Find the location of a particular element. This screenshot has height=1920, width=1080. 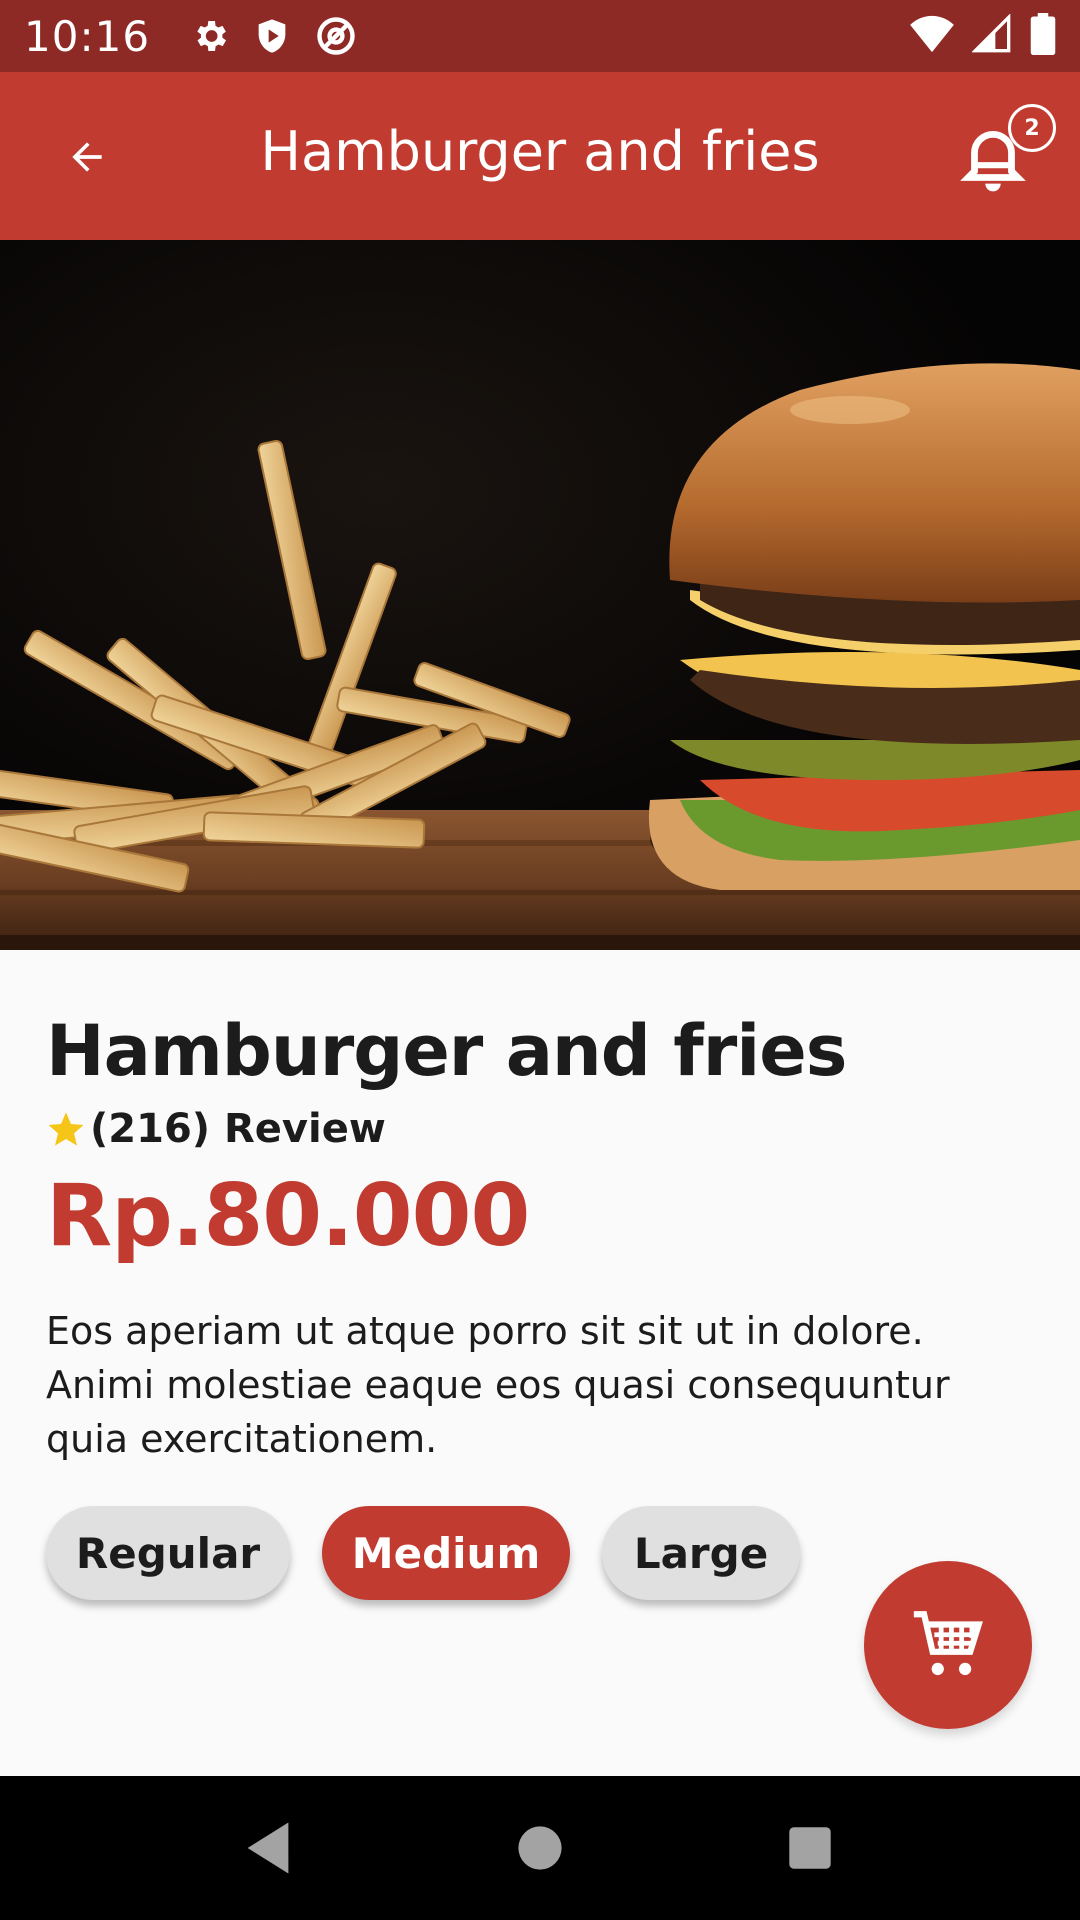

size-option-large: Large is located at coordinates (701, 1553).